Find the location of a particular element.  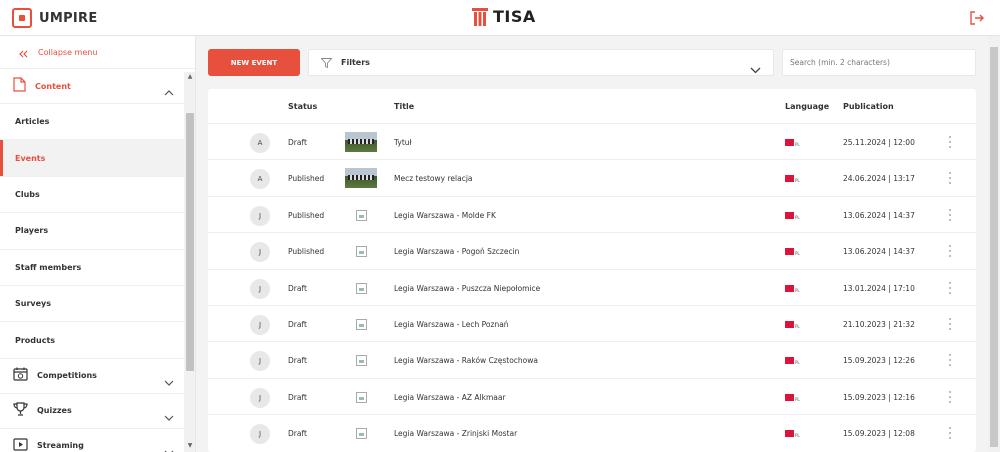

trophy-icon is located at coordinates (20, 410).